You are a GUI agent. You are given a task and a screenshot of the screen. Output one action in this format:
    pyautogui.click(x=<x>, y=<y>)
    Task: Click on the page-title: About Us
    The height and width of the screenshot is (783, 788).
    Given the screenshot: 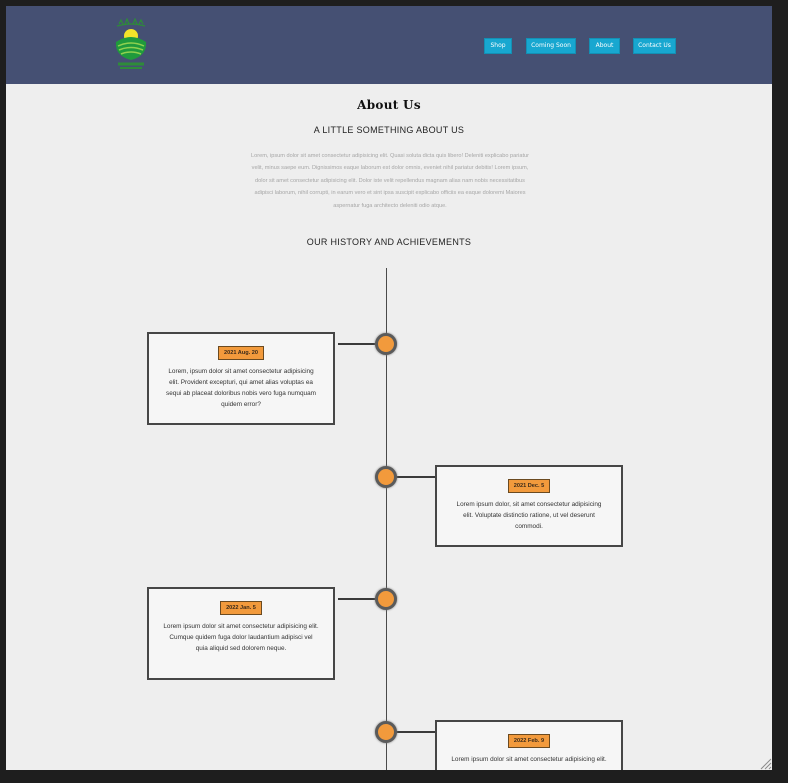 What is the action you would take?
    pyautogui.click(x=389, y=105)
    